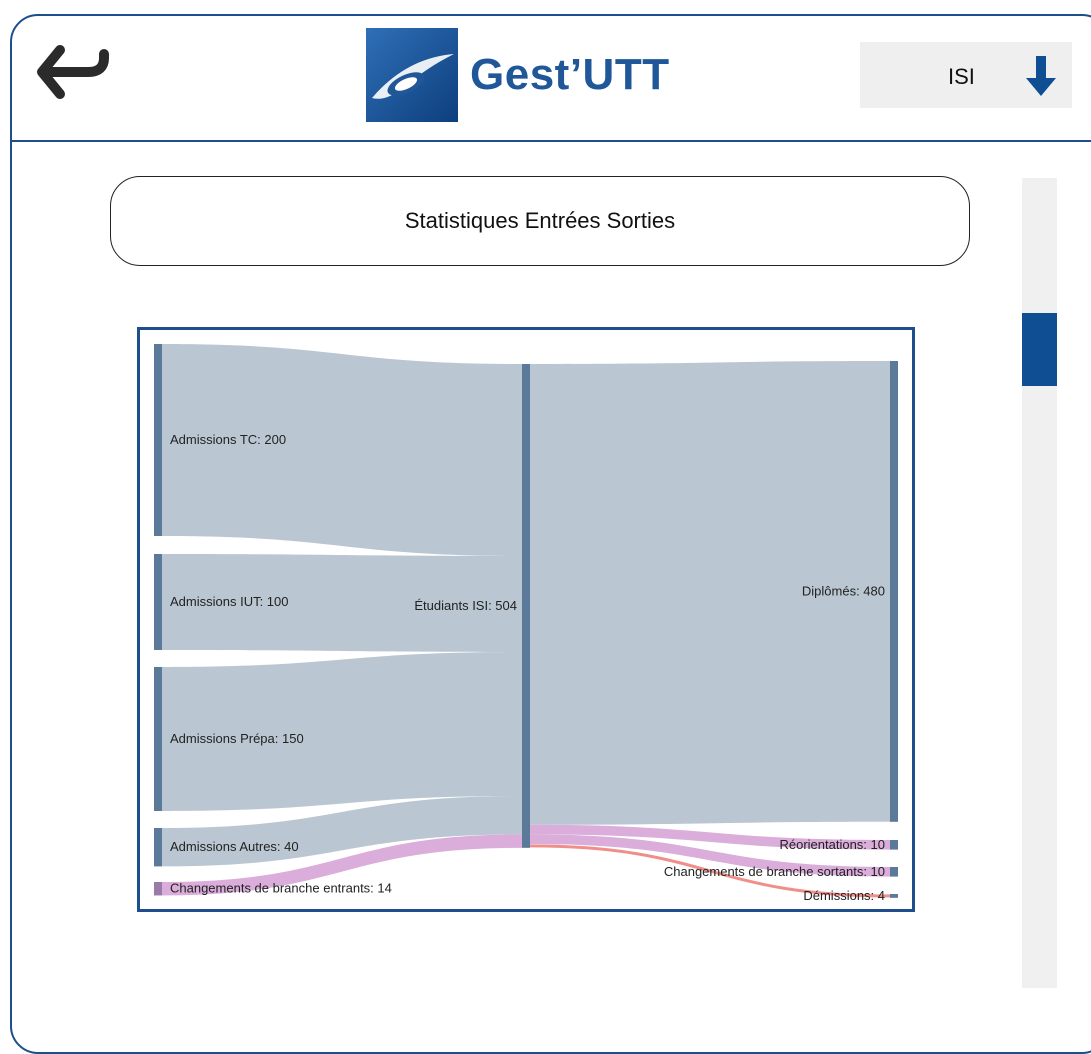 The height and width of the screenshot is (1054, 1091). Describe the element at coordinates (1041, 76) in the screenshot. I see `arrow-down-icon` at that location.